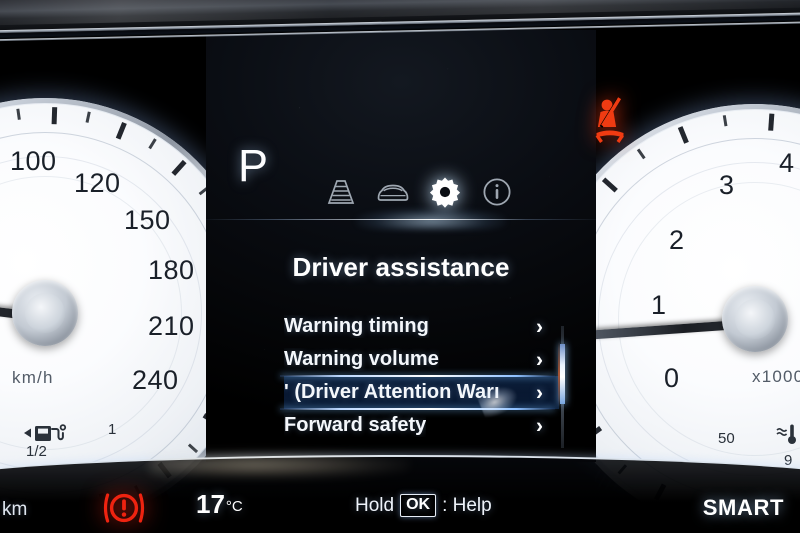 Image resolution: width=800 pixels, height=533 pixels. Describe the element at coordinates (497, 192) in the screenshot. I see `info-circle-icon` at that location.